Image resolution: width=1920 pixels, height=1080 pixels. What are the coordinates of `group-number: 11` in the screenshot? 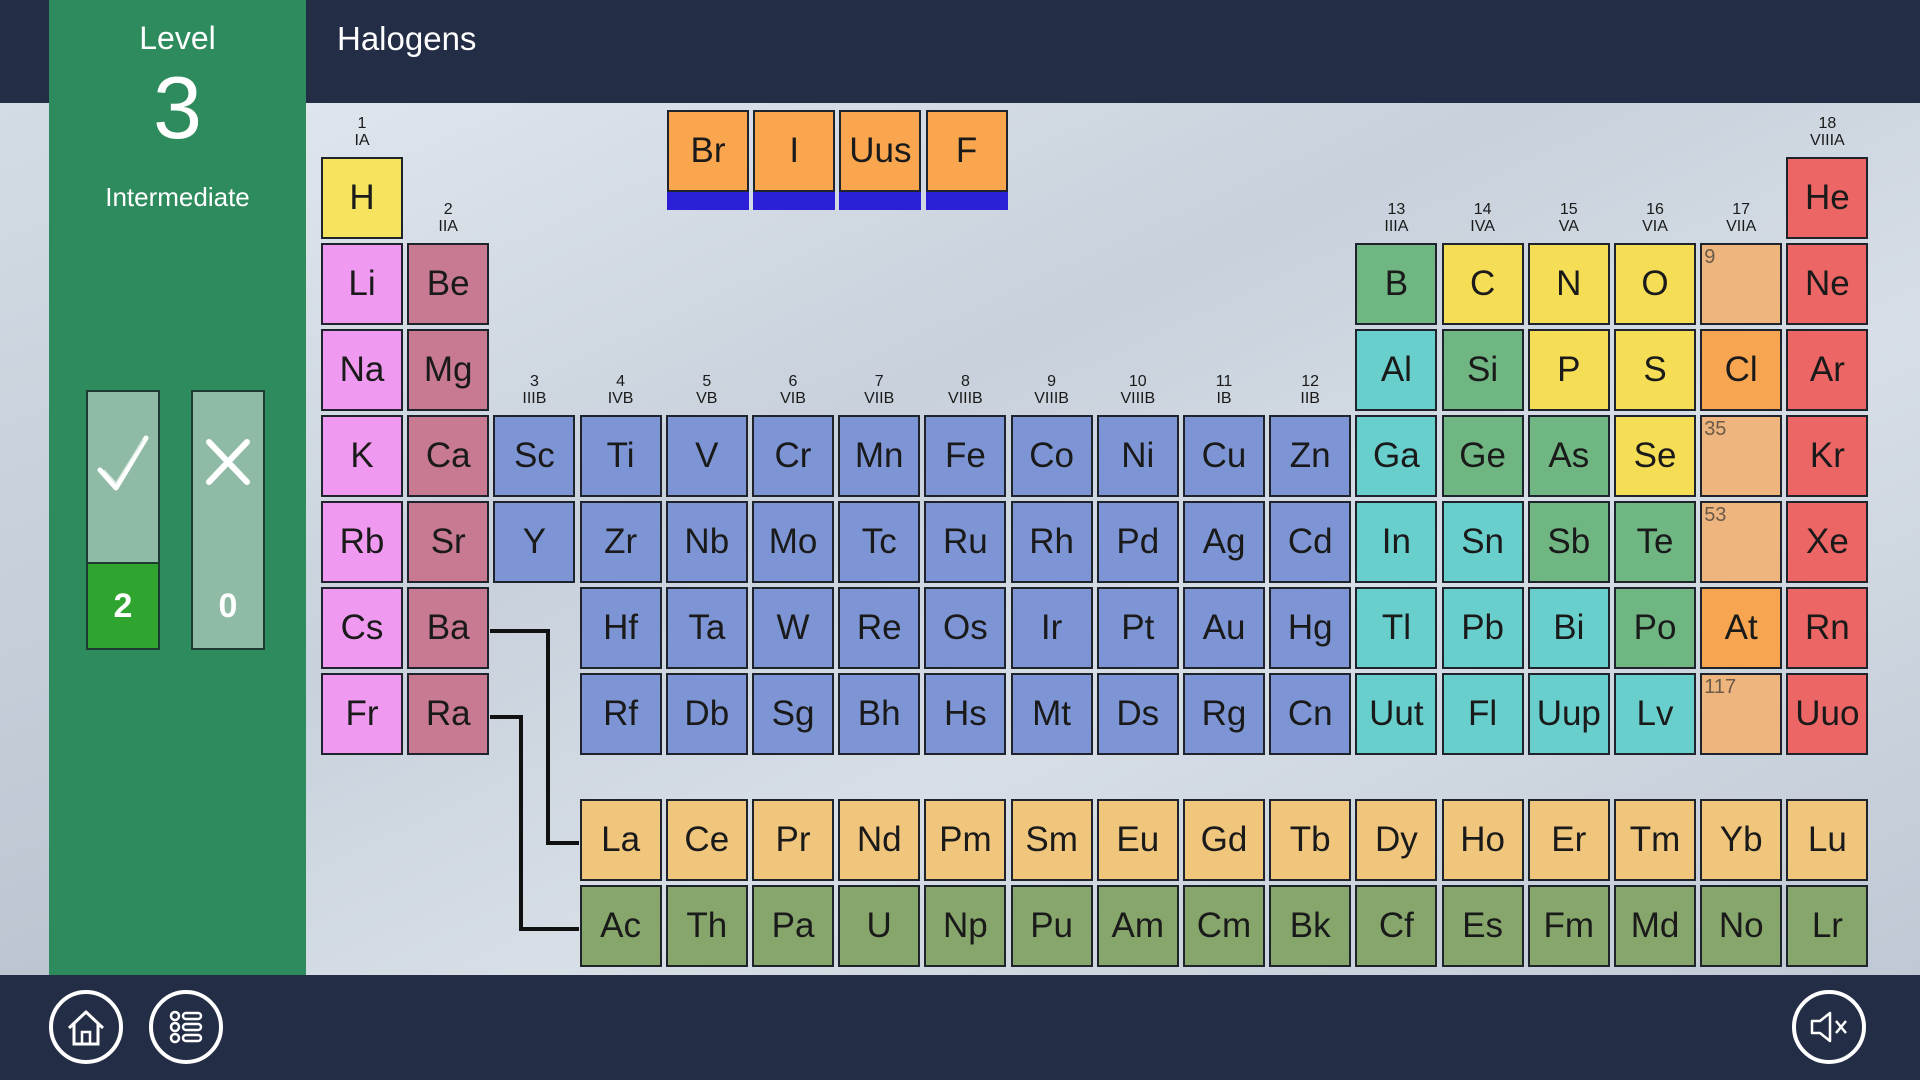 It's located at (1224, 381).